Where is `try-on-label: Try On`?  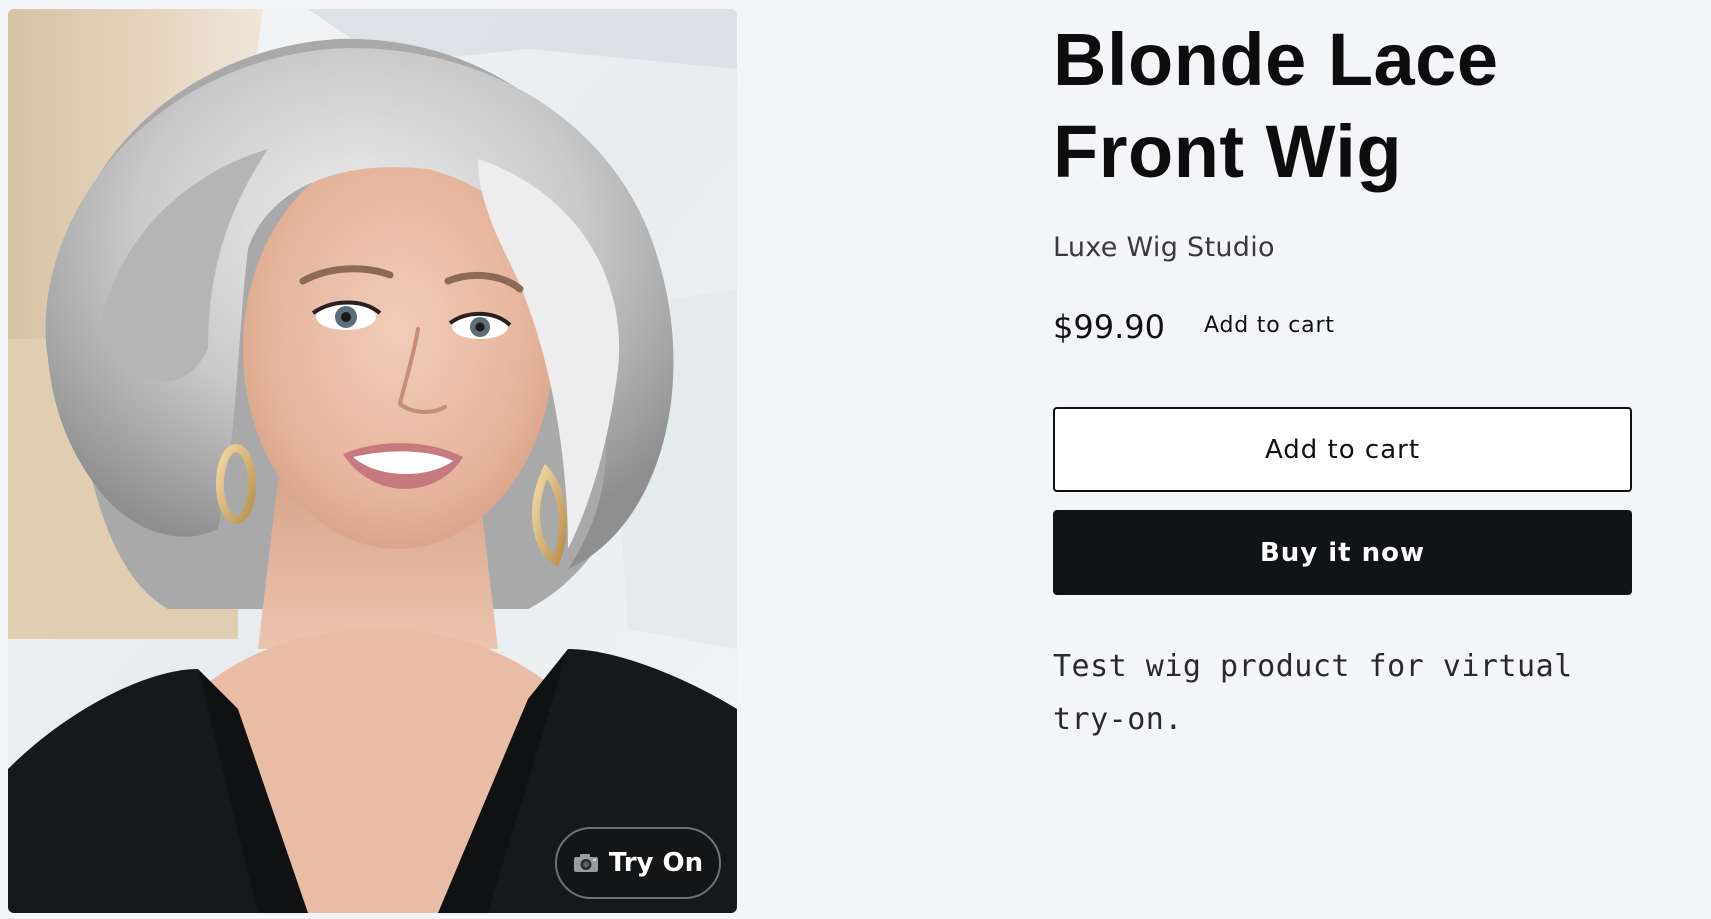
try-on-label: Try On is located at coordinates (656, 863).